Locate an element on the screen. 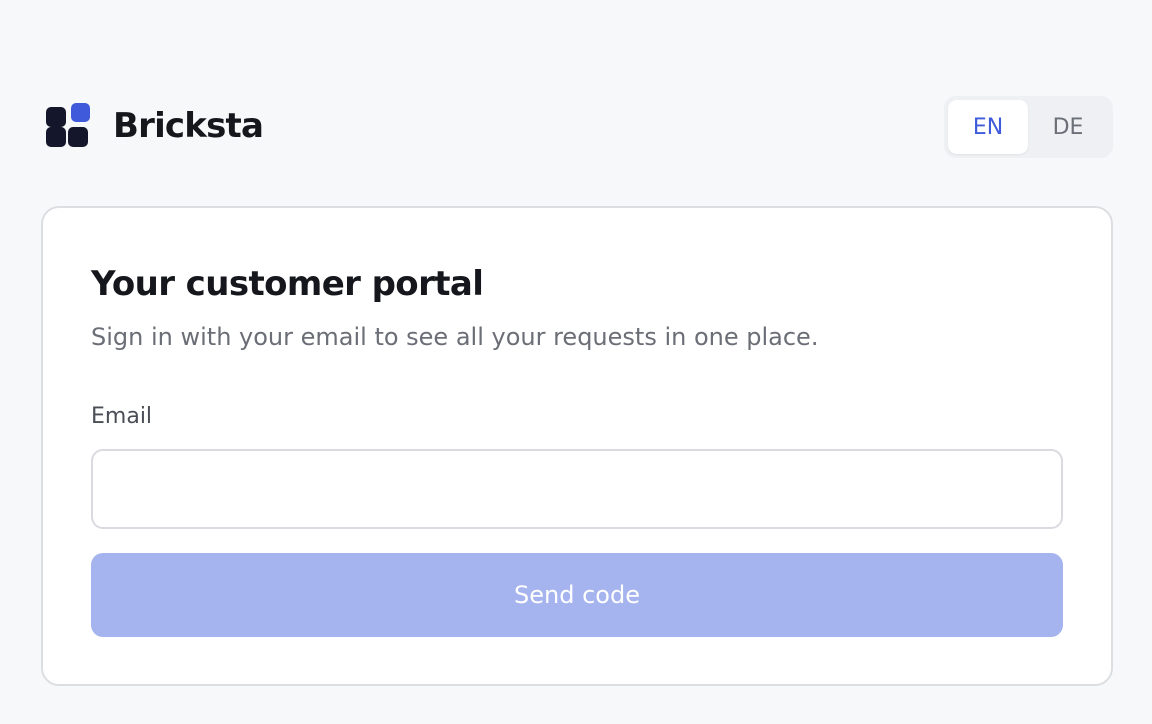 The image size is (1152, 724). email-label: Email is located at coordinates (122, 416).